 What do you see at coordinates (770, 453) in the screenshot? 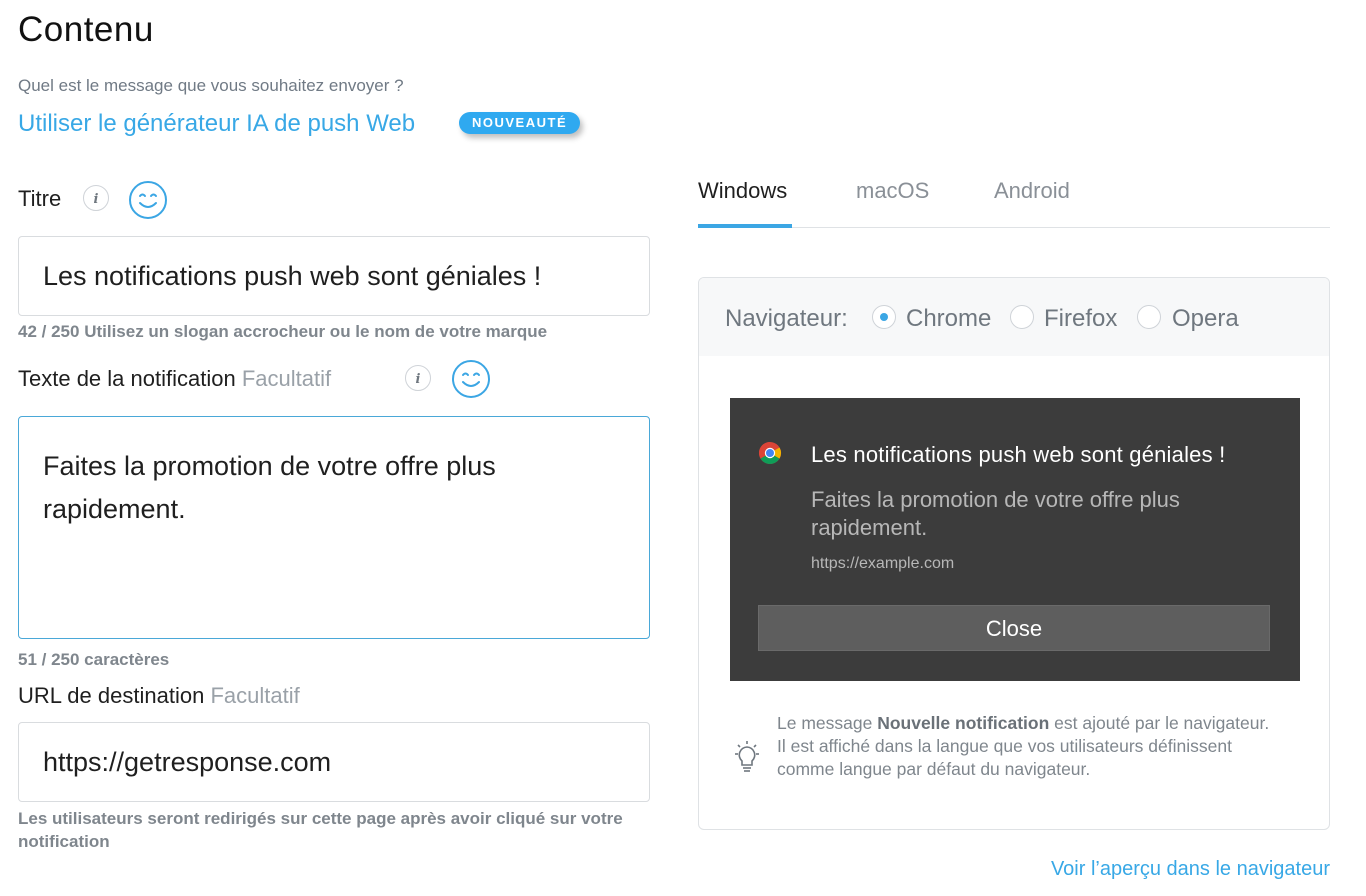
I see `chrome-logo-icon` at bounding box center [770, 453].